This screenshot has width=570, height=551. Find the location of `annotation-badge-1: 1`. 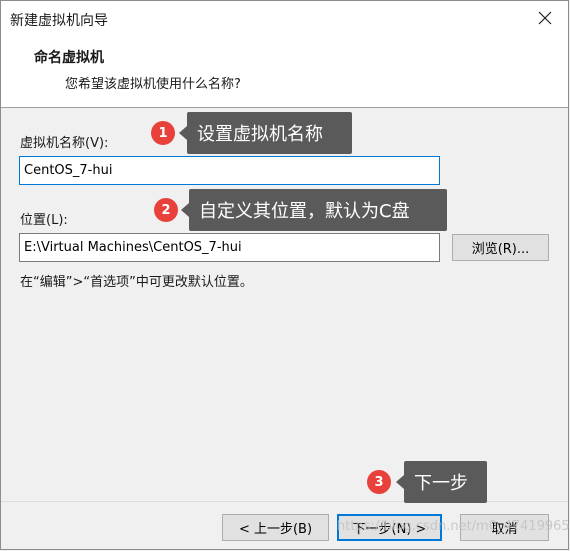

annotation-badge-1: 1 is located at coordinates (163, 133).